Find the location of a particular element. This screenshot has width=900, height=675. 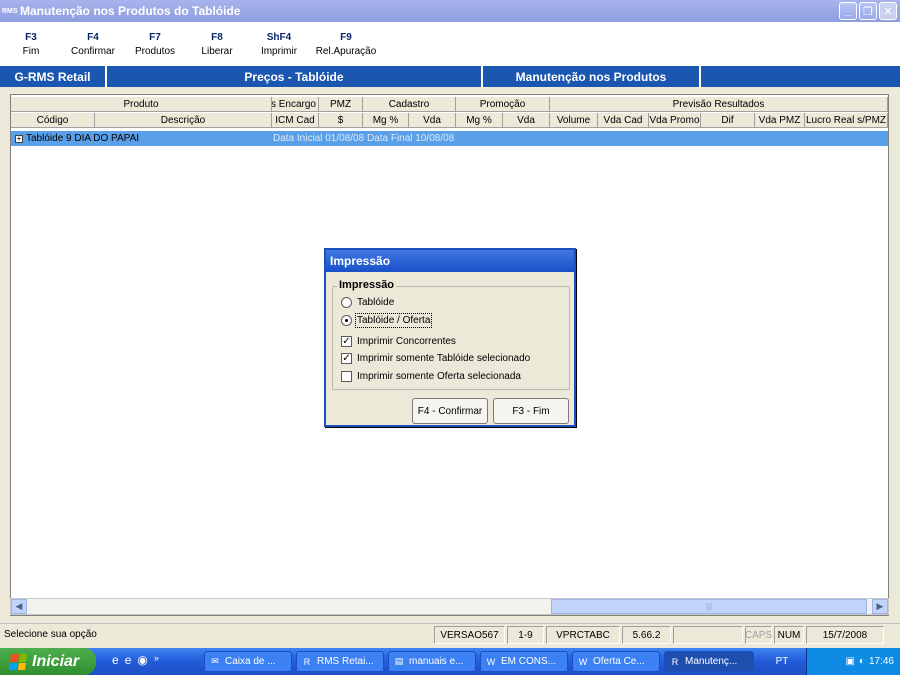

chevron-right-icon: » is located at coordinates (156, 660).